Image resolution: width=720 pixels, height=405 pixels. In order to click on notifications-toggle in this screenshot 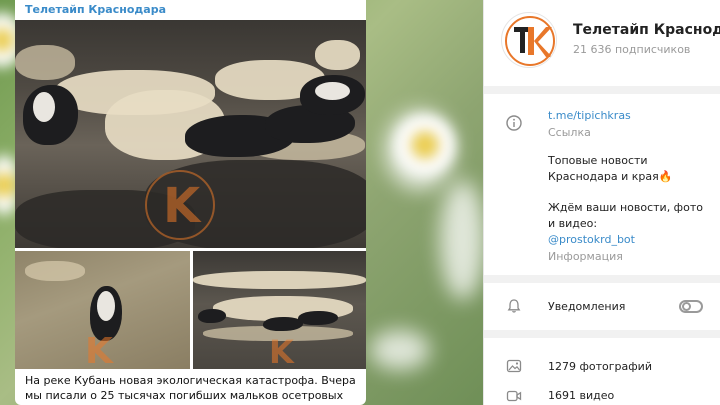, I will do `click(691, 306)`.